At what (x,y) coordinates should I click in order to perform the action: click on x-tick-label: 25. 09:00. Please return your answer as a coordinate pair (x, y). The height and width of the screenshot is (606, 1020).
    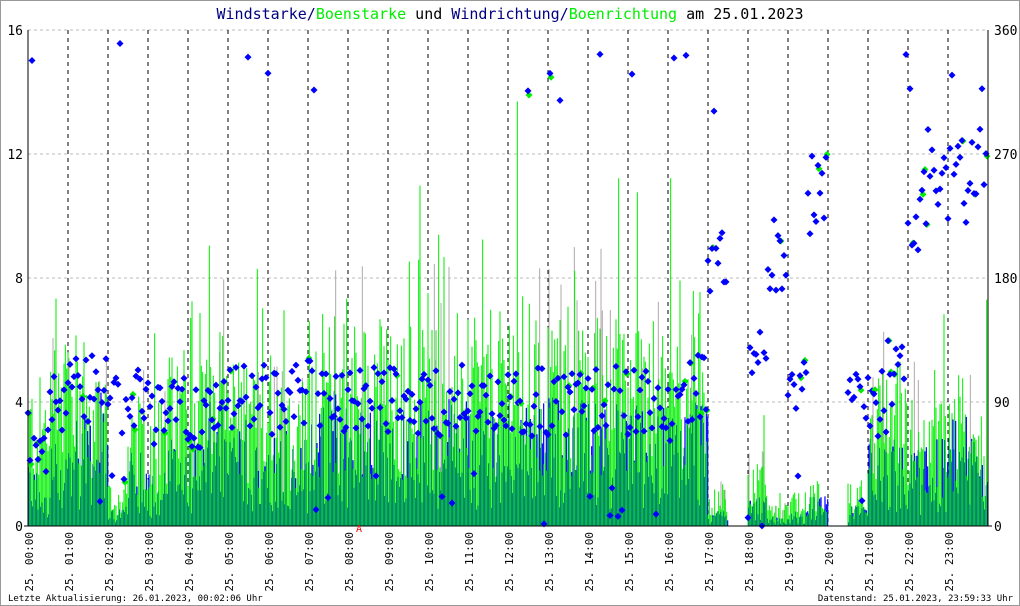
    Looking at the image, I should click on (389, 562).